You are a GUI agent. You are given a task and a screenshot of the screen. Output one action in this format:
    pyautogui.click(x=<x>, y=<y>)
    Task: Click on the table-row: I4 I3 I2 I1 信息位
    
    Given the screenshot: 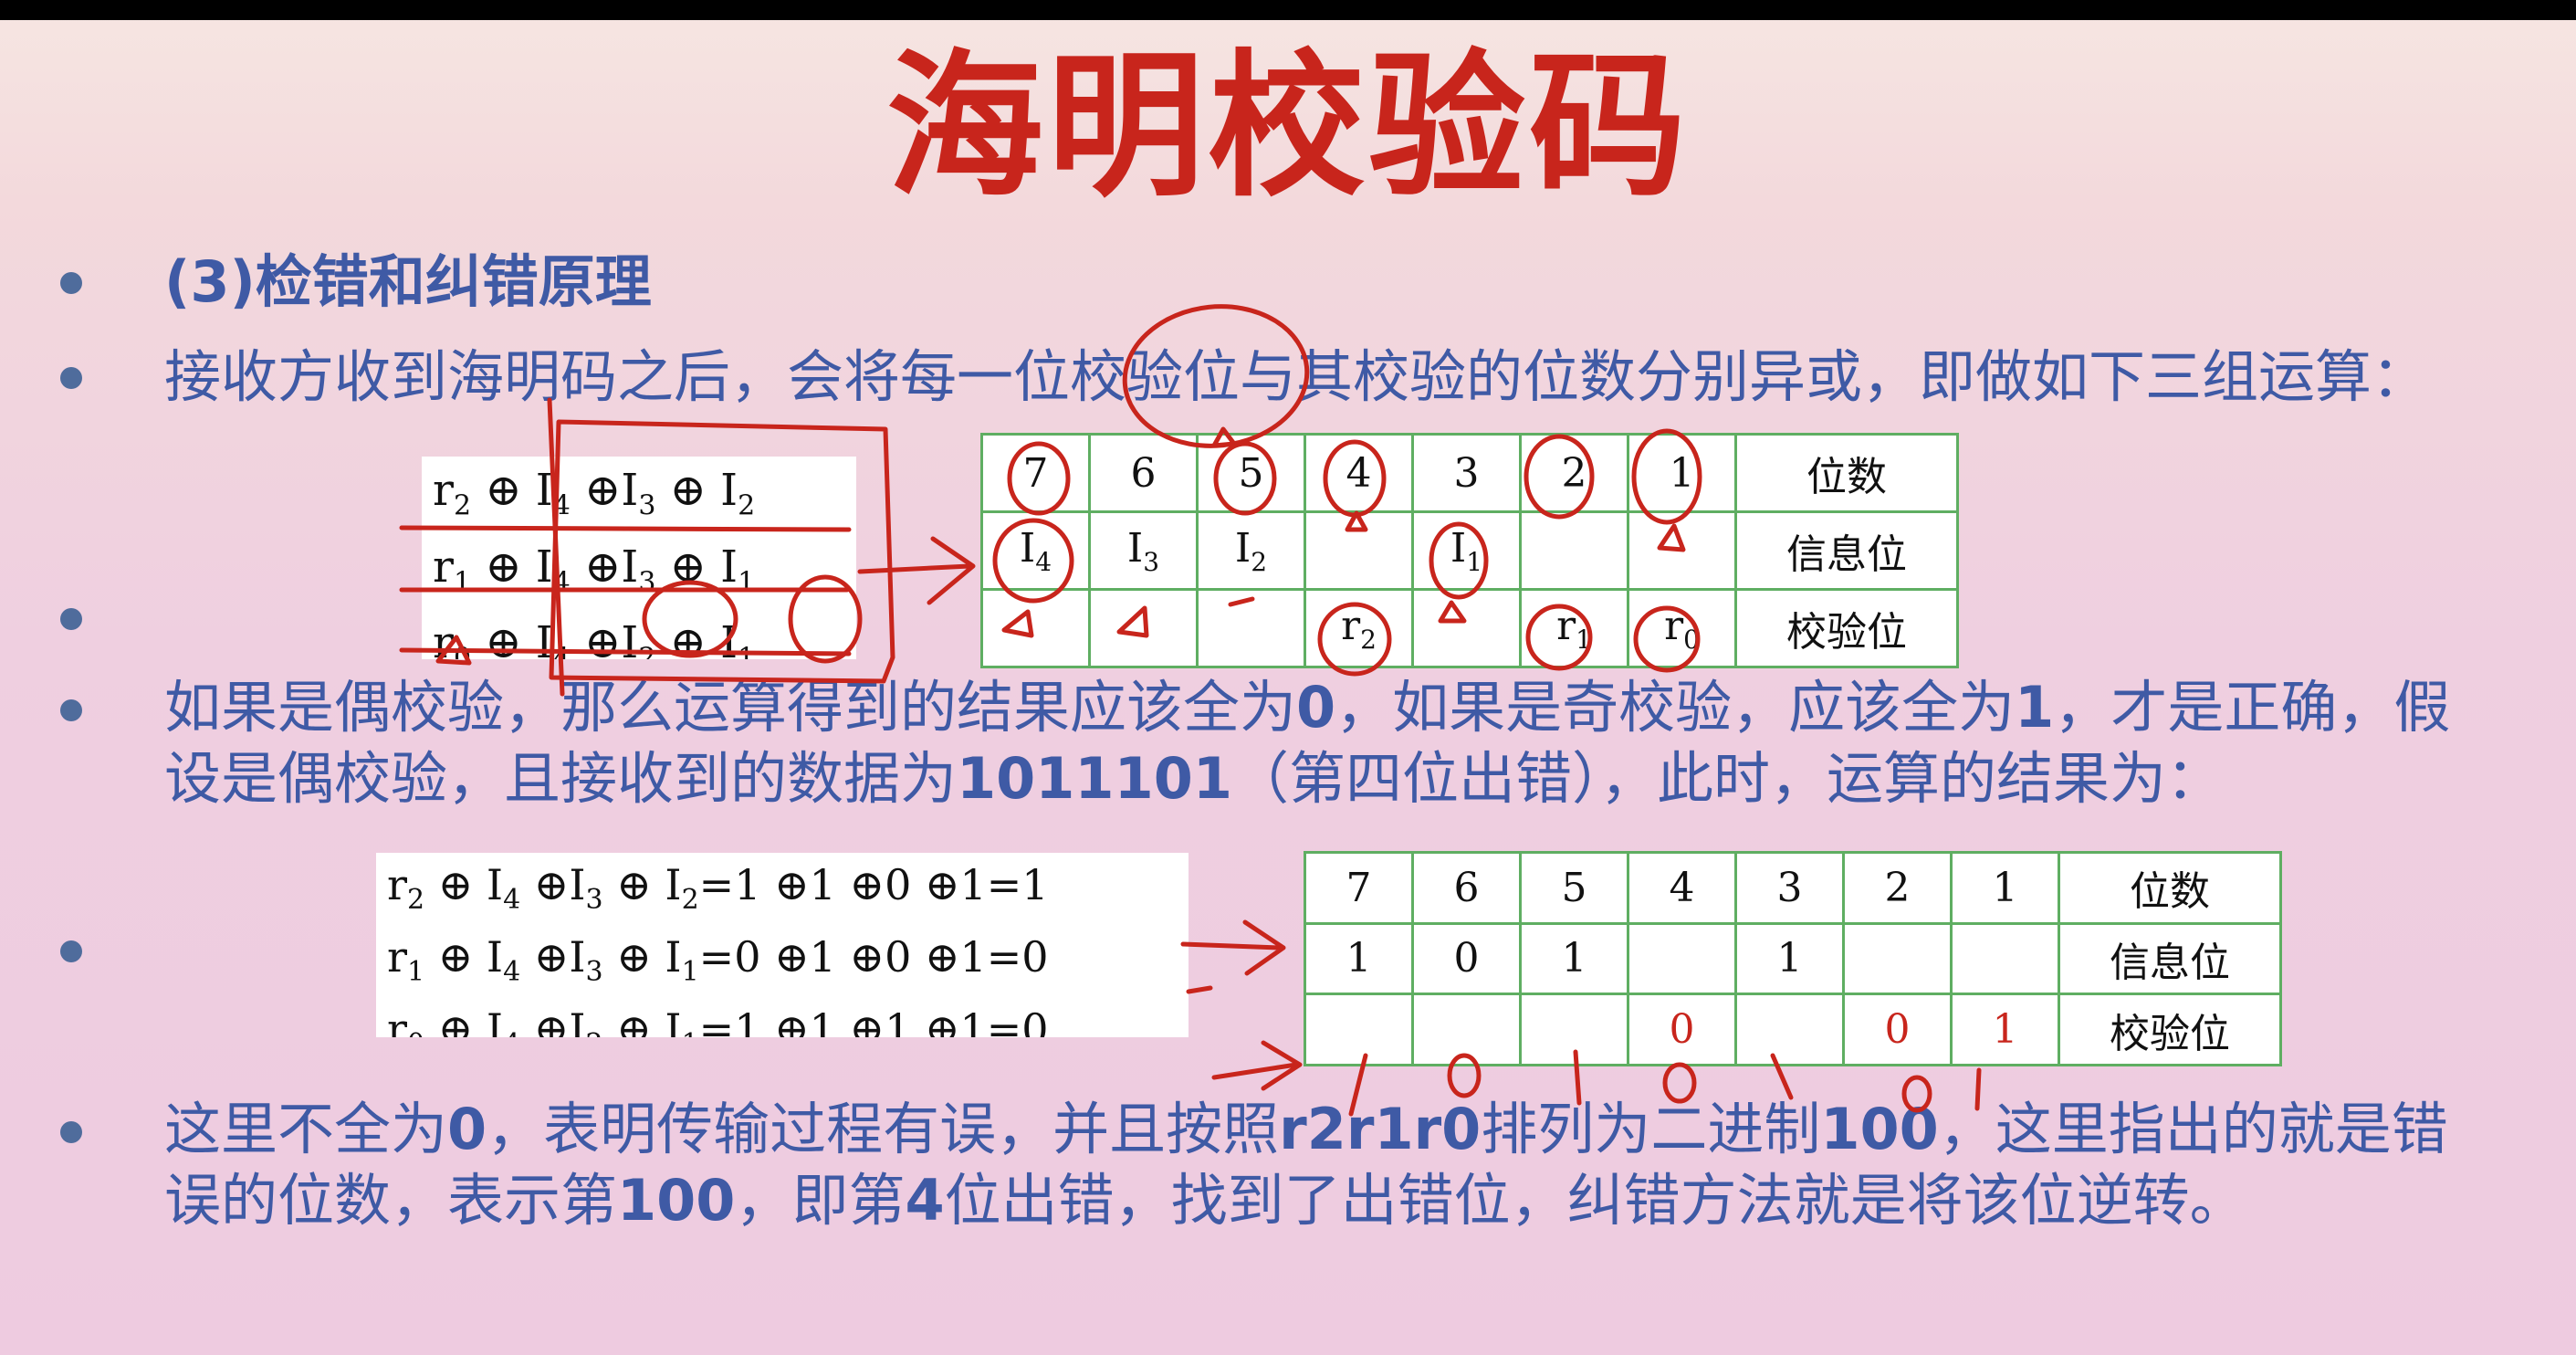 What is the action you would take?
    pyautogui.click(x=1470, y=550)
    